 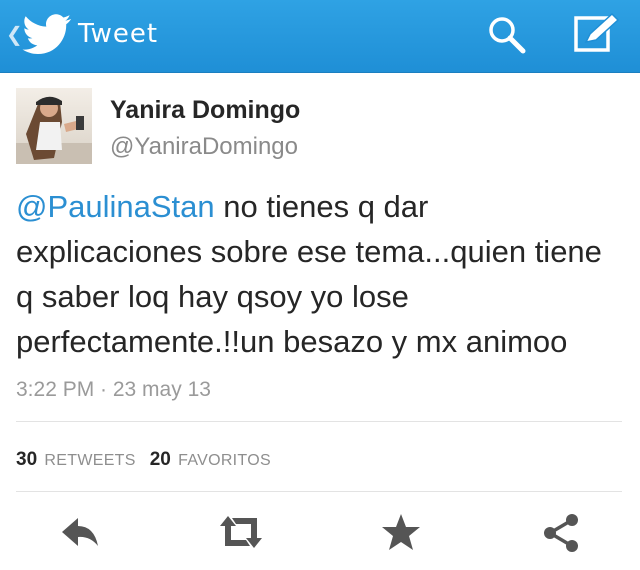 I want to click on tweet-line-3: q saber loq hay qsoy yo lose, so click(x=212, y=296).